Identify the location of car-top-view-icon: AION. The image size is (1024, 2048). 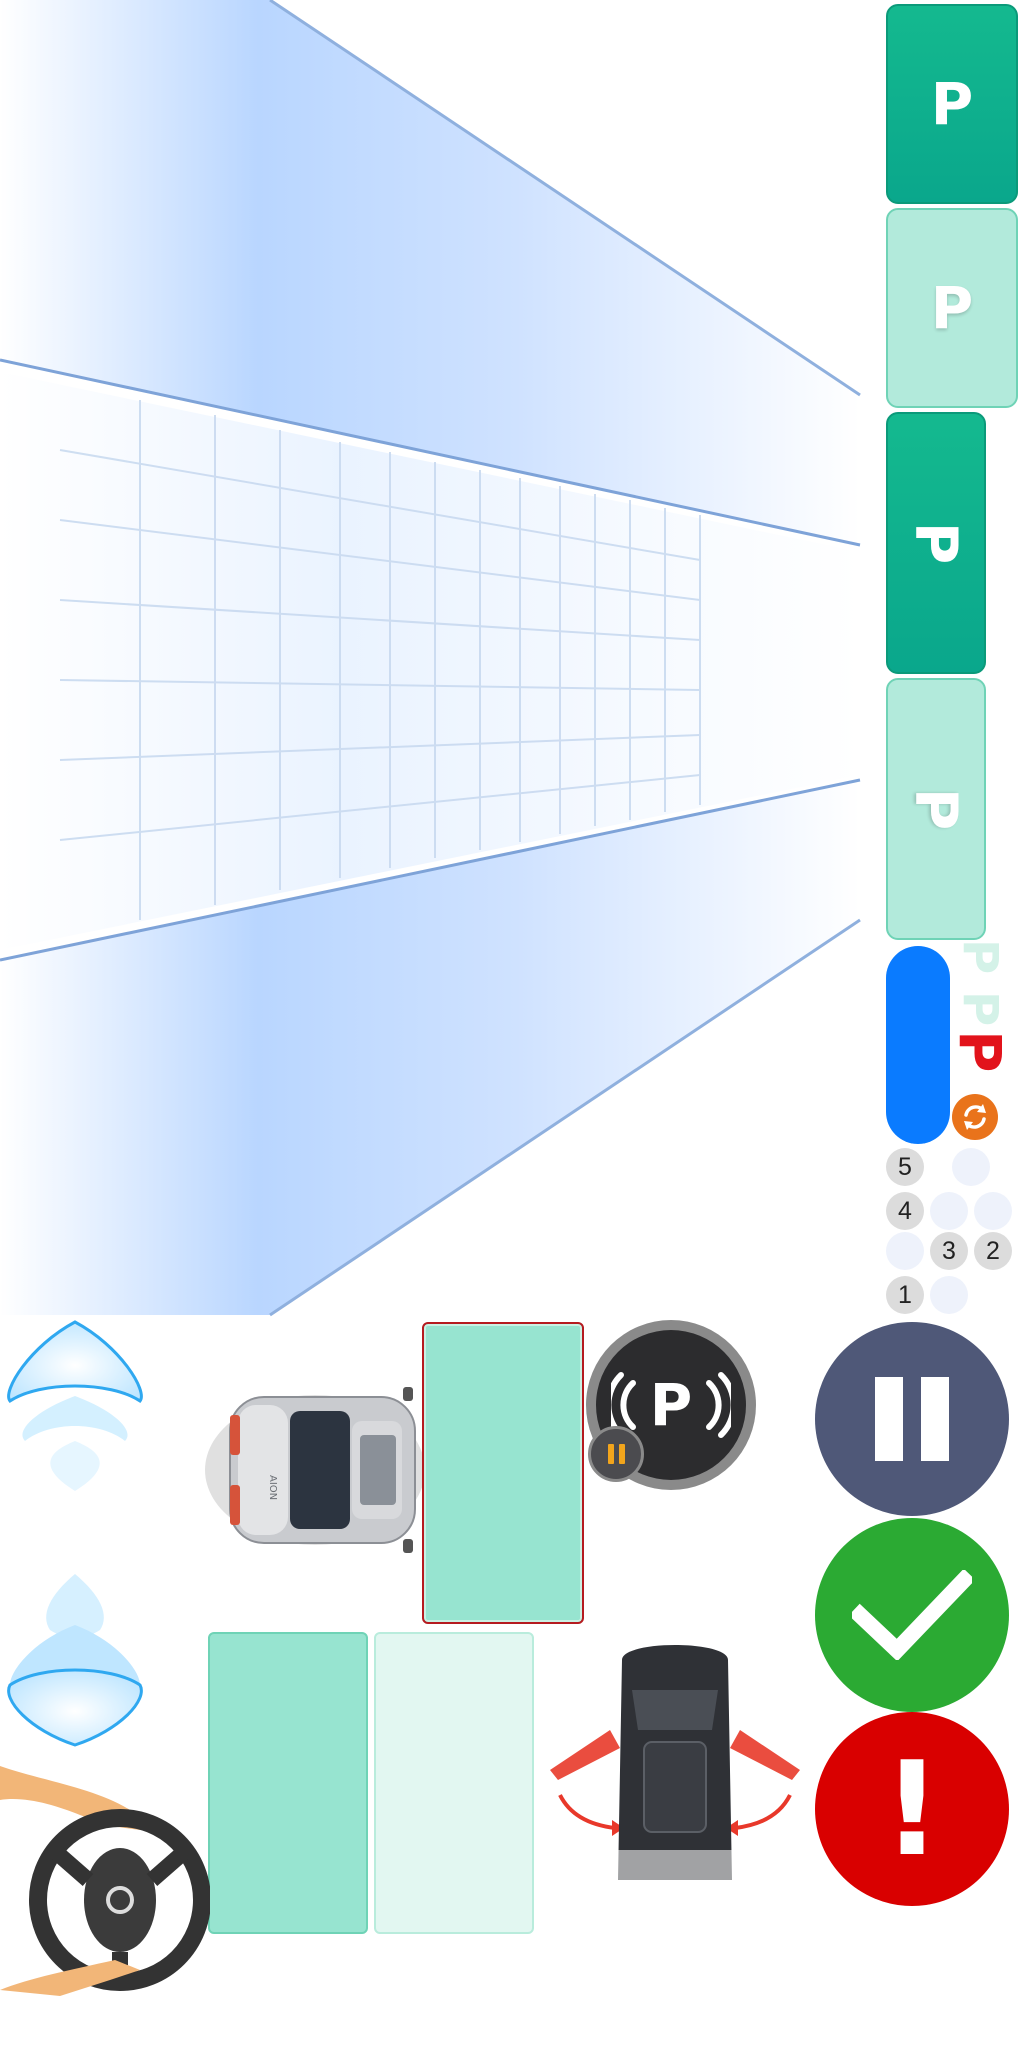
(315, 1470).